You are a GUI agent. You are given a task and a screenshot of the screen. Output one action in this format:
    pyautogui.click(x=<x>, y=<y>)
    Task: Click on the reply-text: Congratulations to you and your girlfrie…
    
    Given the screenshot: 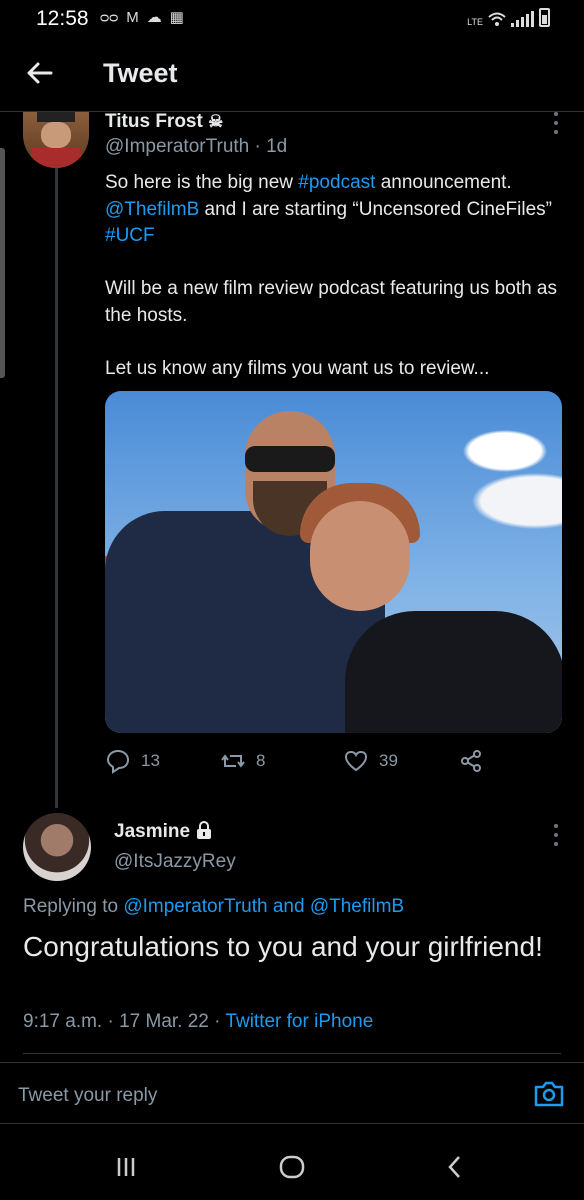 What is the action you would take?
    pyautogui.click(x=283, y=946)
    